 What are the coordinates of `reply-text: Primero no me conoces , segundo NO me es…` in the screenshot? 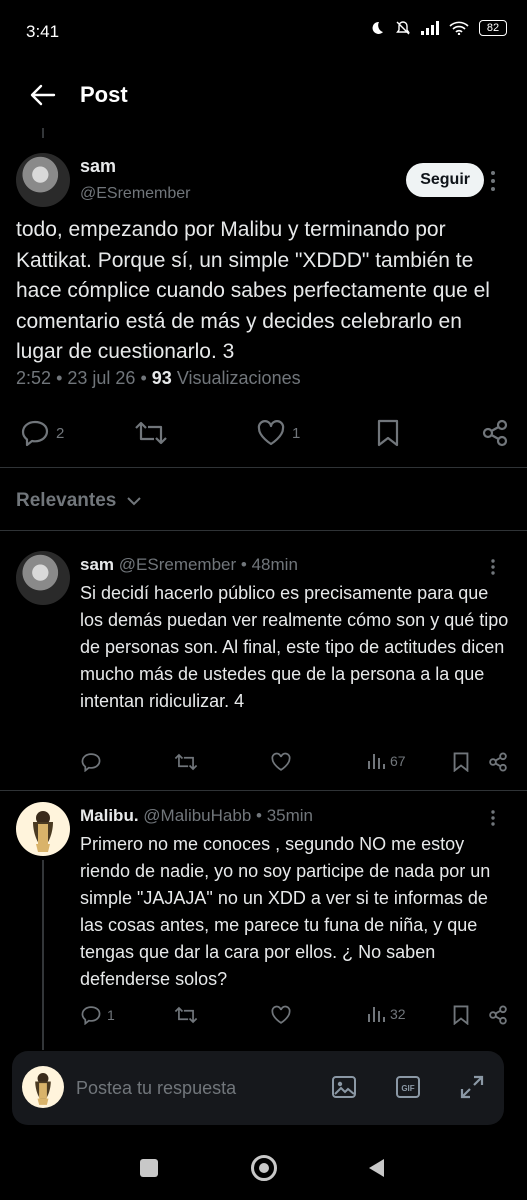 It's located at (285, 911).